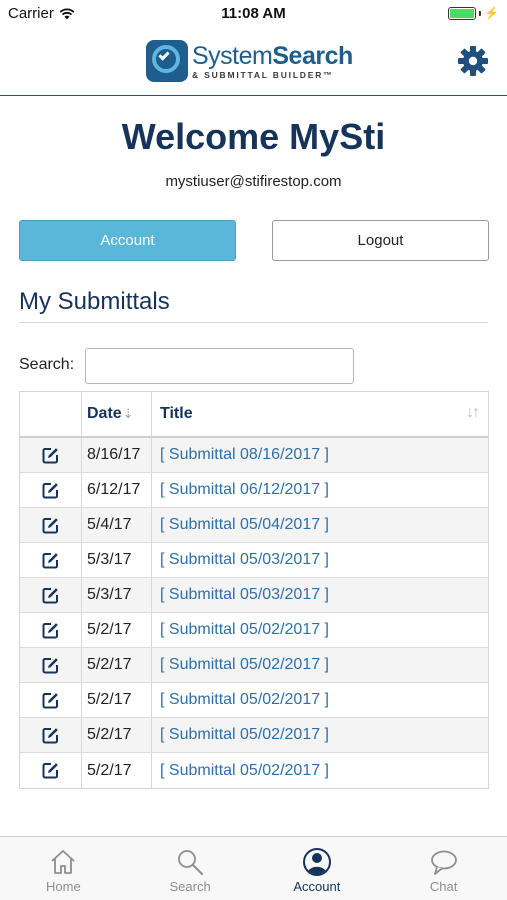 The height and width of the screenshot is (900, 507). I want to click on table-header: Date ⇣ Title ↓↑, so click(254, 415).